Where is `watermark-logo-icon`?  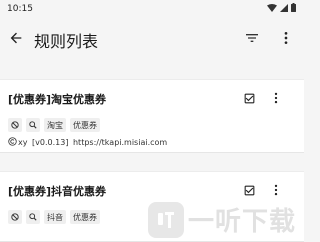
watermark-logo-icon is located at coordinates (165, 219).